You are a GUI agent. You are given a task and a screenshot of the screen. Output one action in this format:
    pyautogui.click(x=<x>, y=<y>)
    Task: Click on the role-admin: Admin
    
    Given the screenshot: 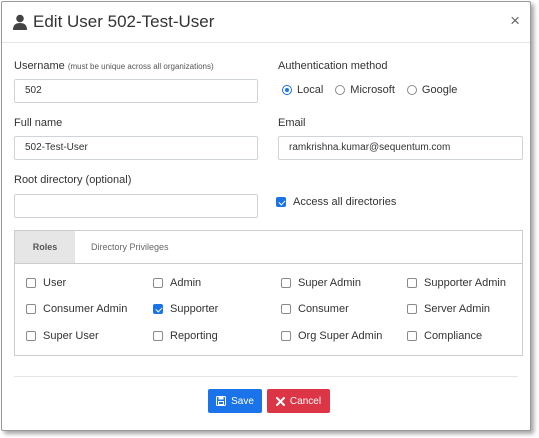 What is the action you would take?
    pyautogui.click(x=177, y=283)
    